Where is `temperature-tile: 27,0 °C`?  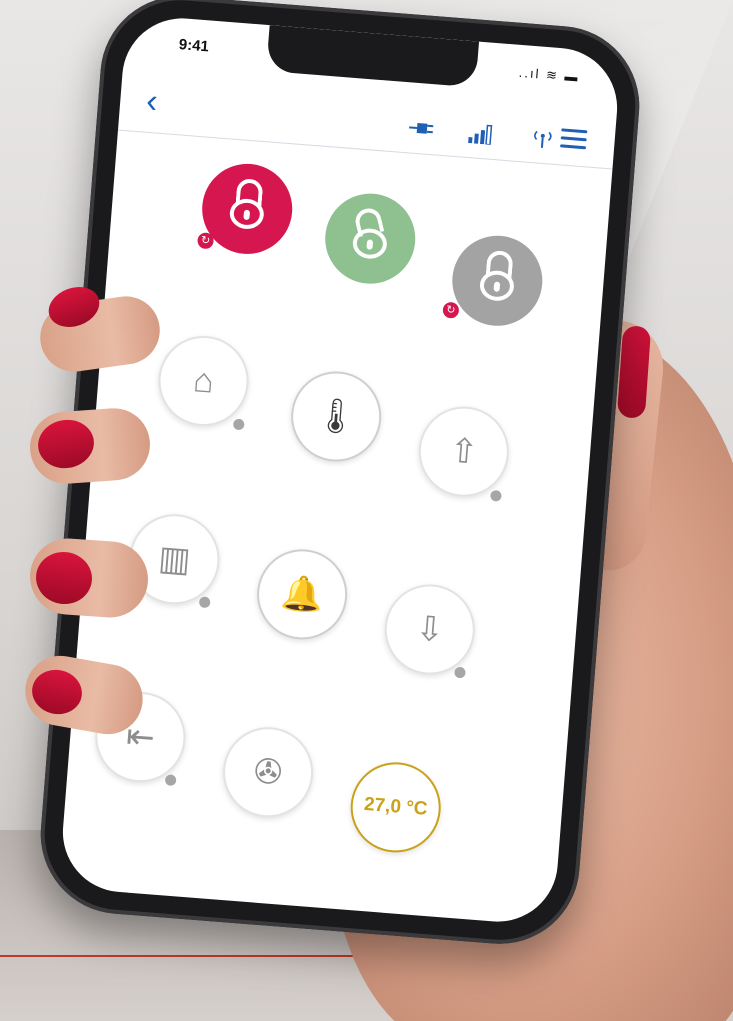
temperature-tile: 27,0 °C is located at coordinates (396, 807).